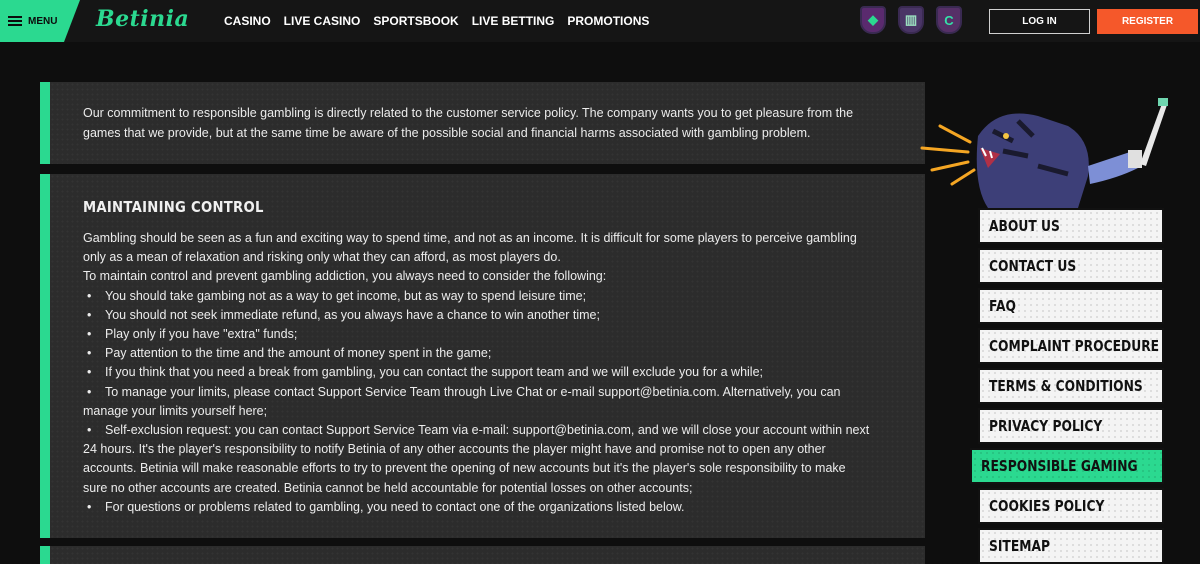 This screenshot has width=1200, height=564. Describe the element at coordinates (482, 555) in the screenshot. I see `next-panel` at that location.